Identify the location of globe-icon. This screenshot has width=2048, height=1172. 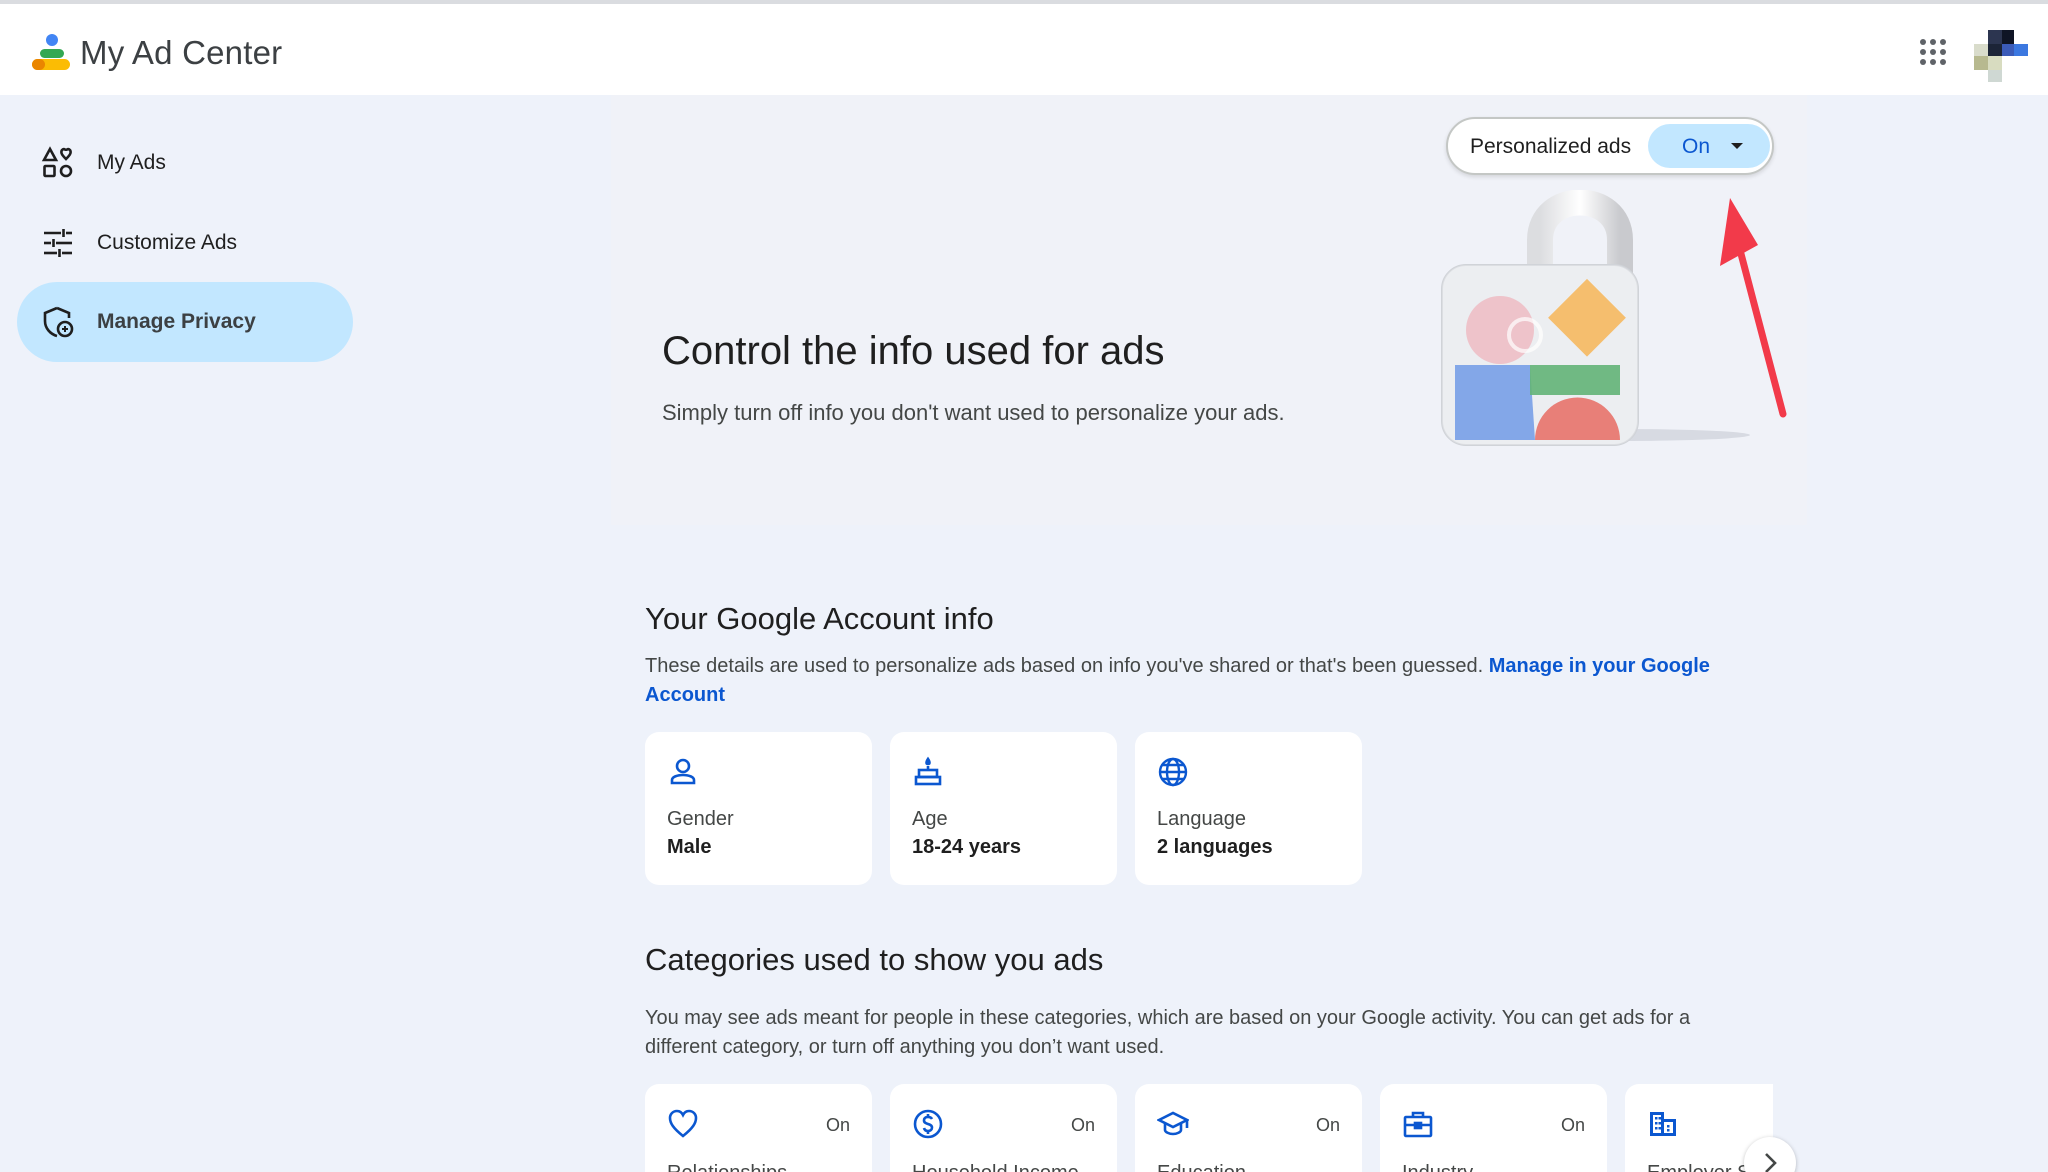
(1173, 772).